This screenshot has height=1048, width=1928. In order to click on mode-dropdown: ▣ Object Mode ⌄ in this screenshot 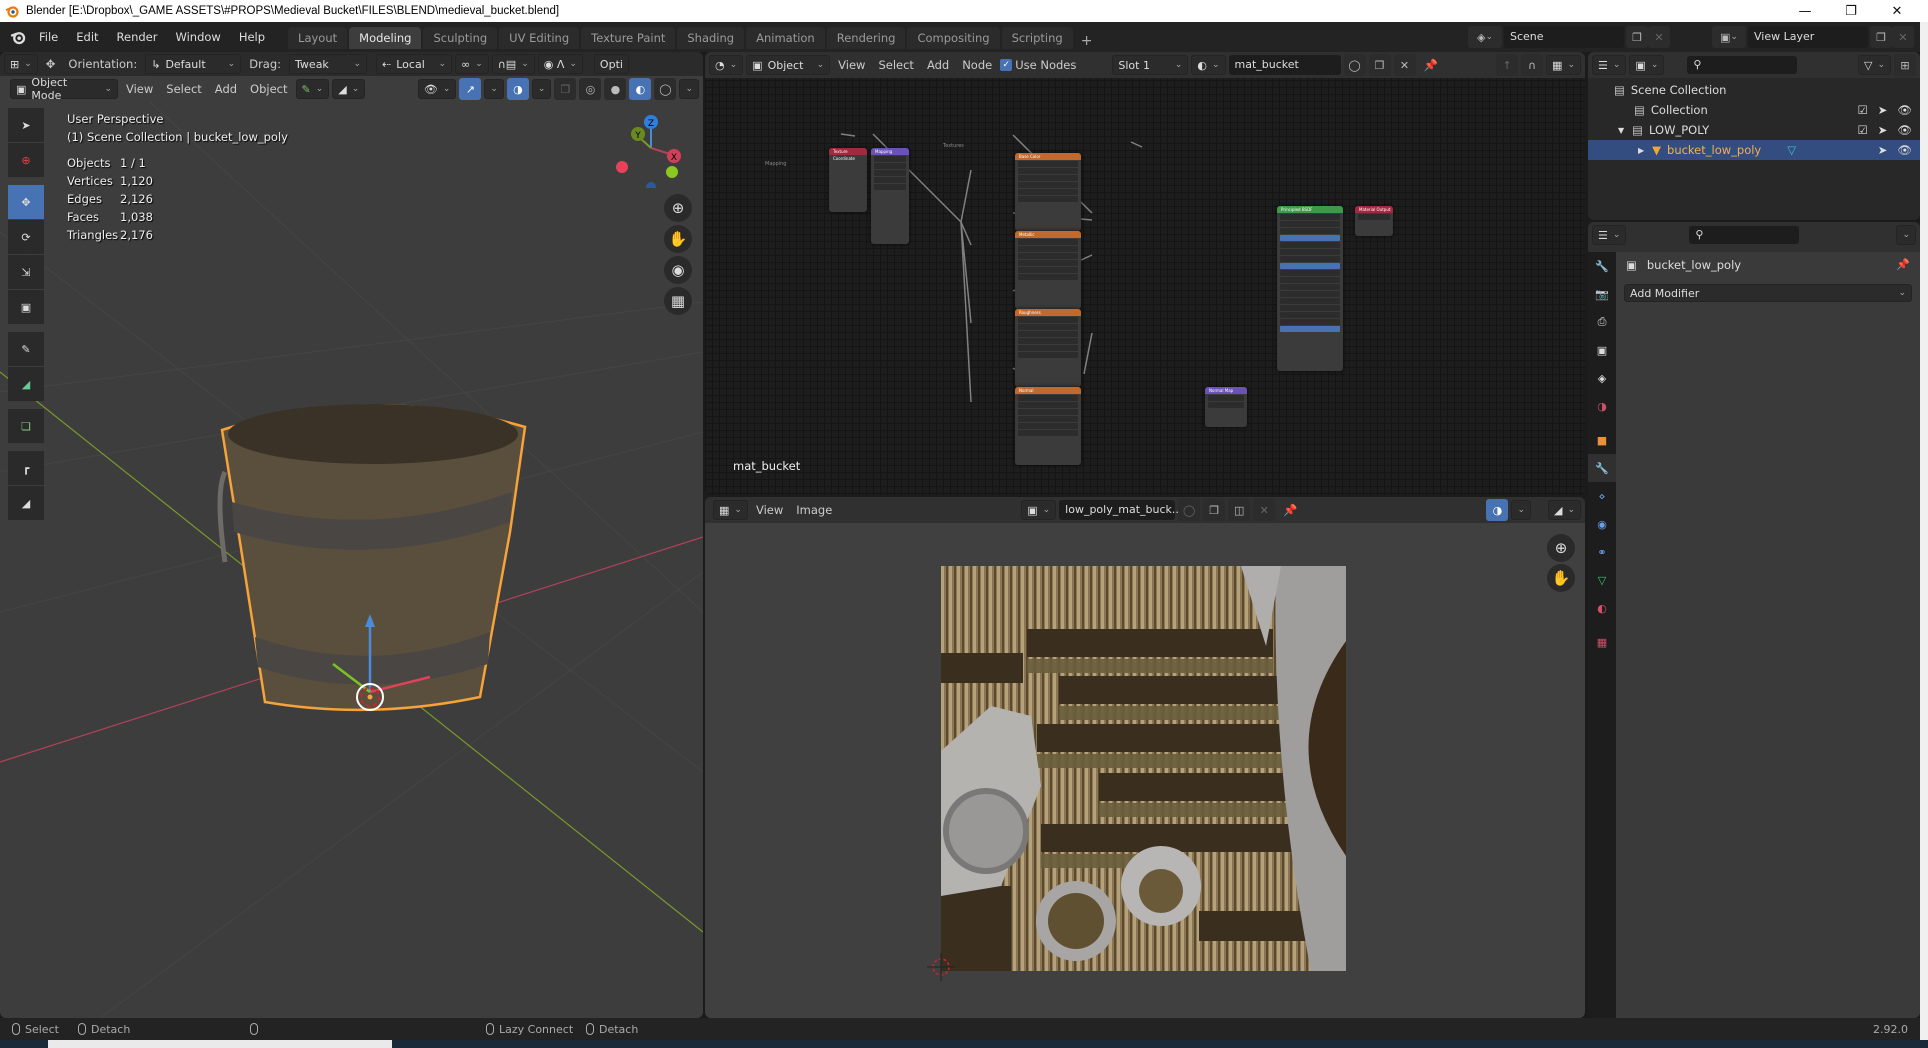, I will do `click(64, 89)`.